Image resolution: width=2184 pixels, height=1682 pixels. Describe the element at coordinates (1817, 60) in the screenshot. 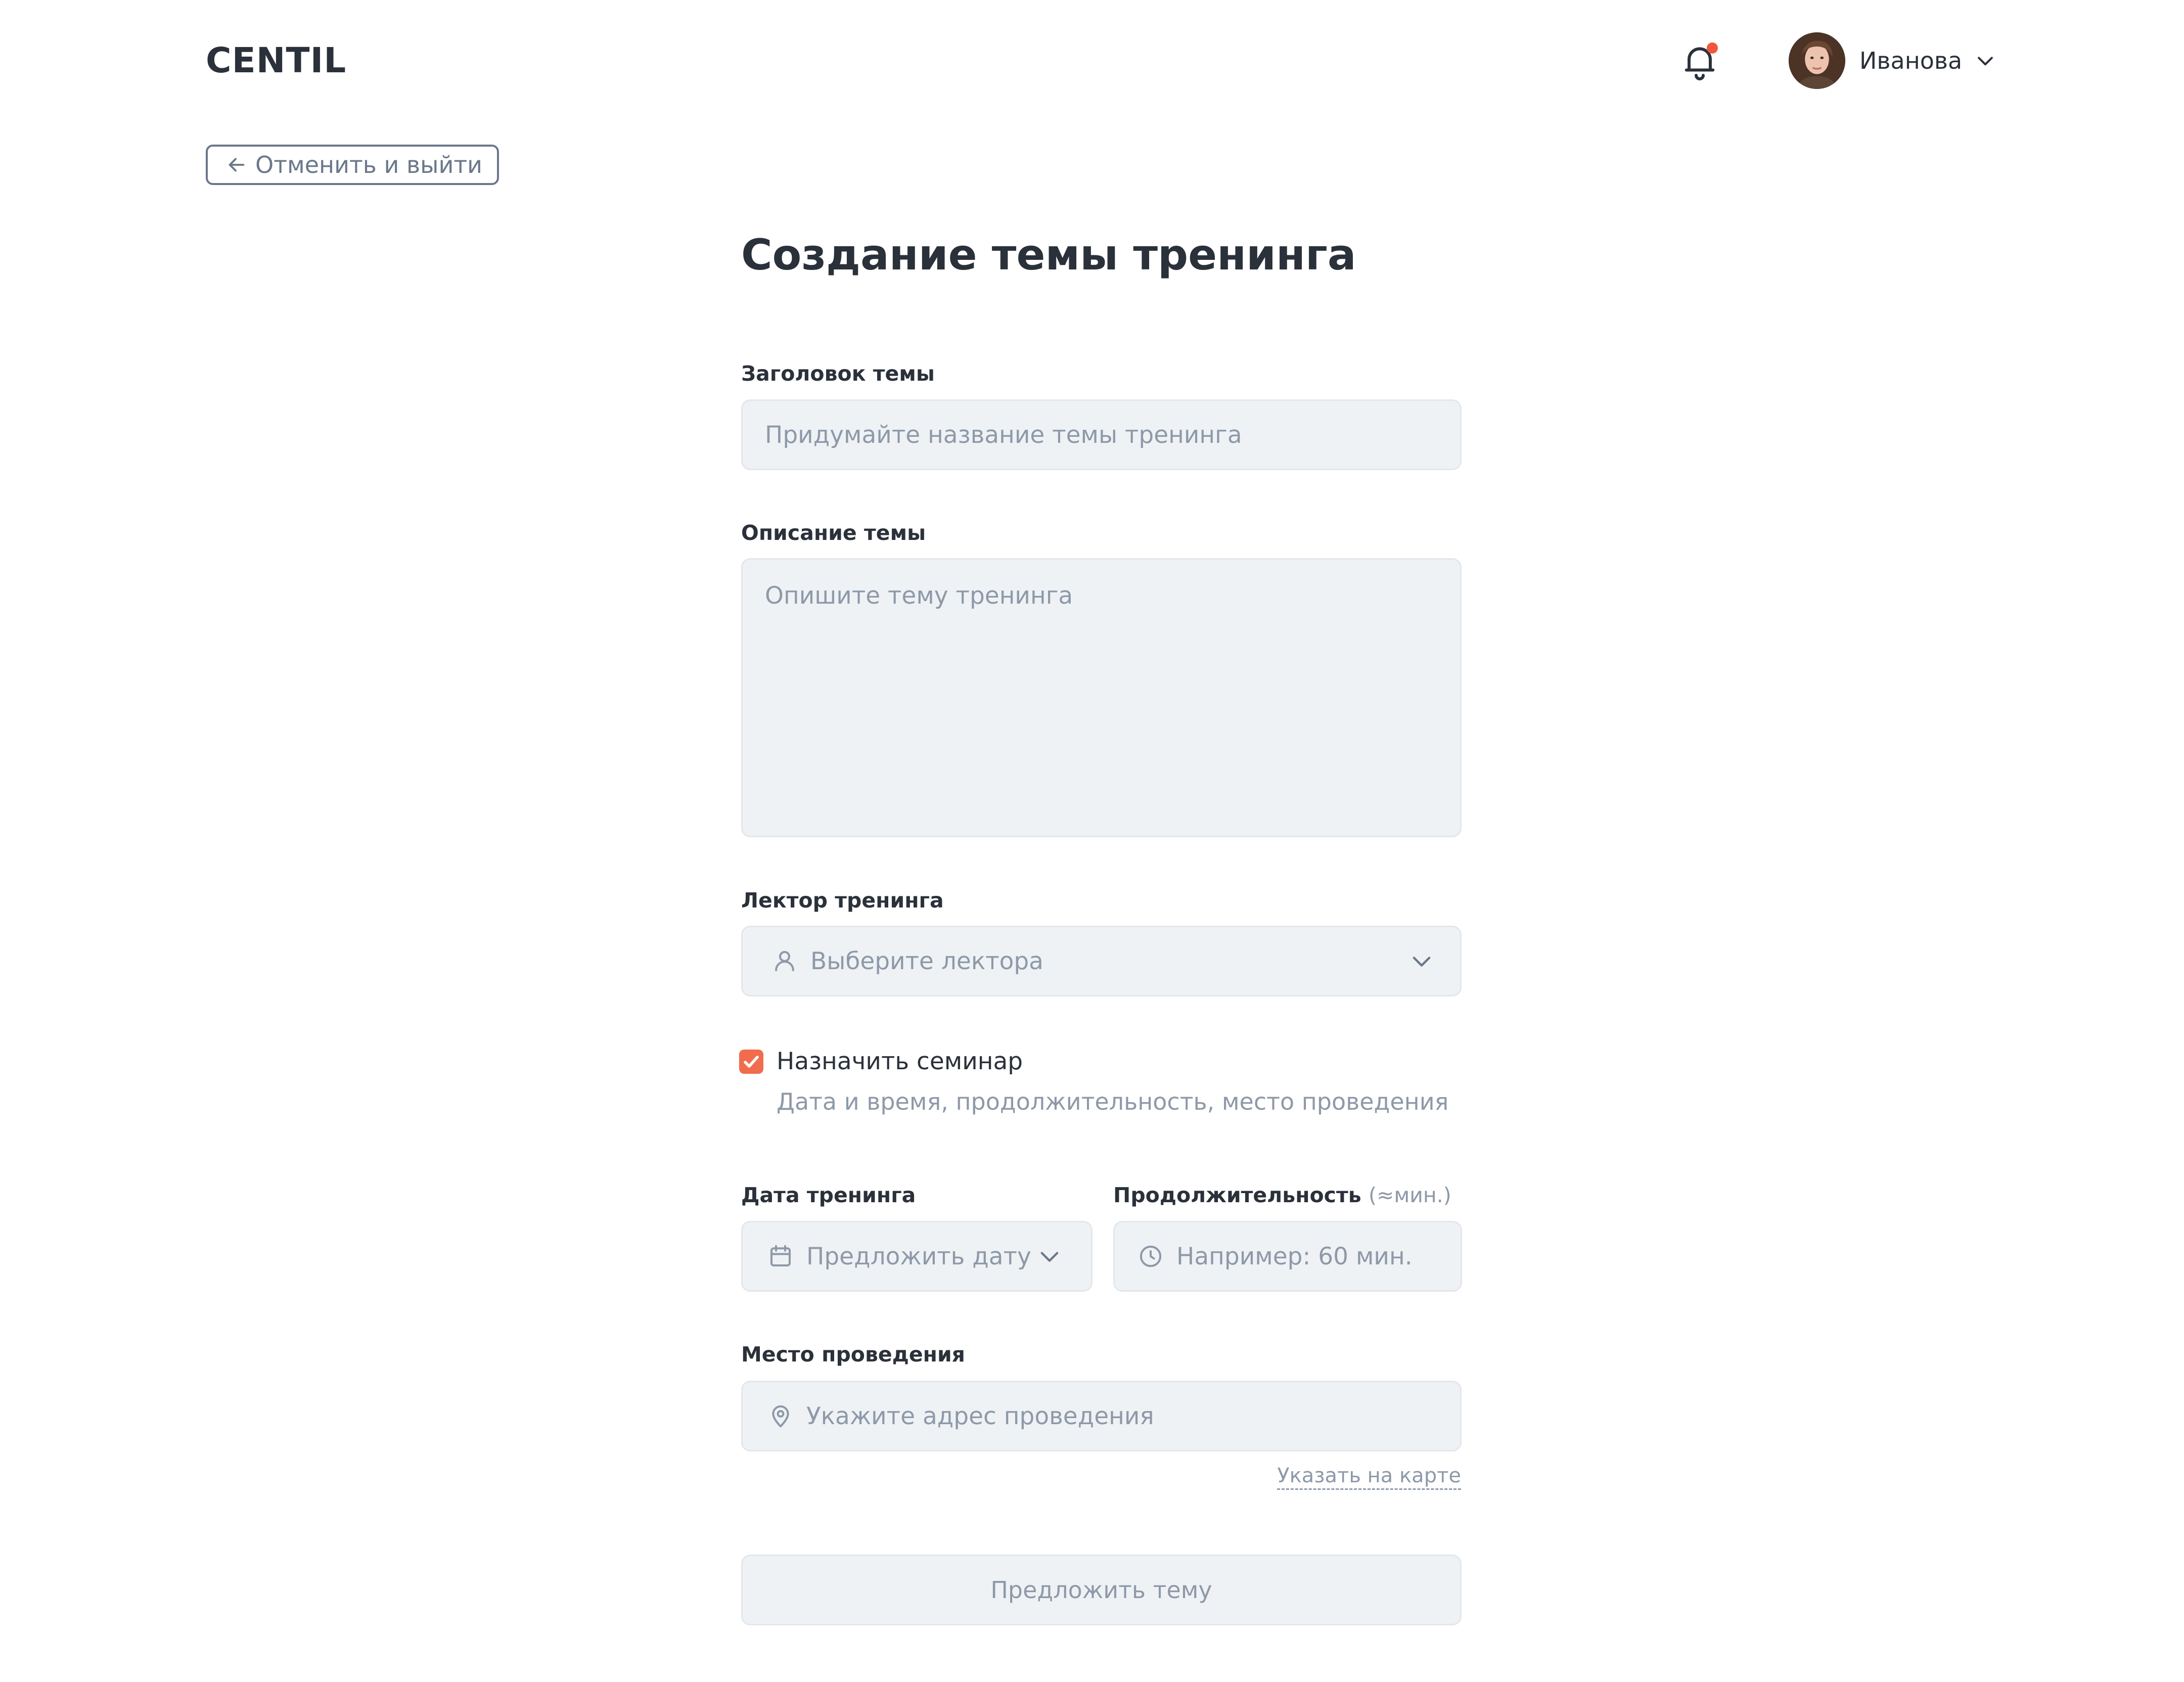

I see `avatar` at that location.